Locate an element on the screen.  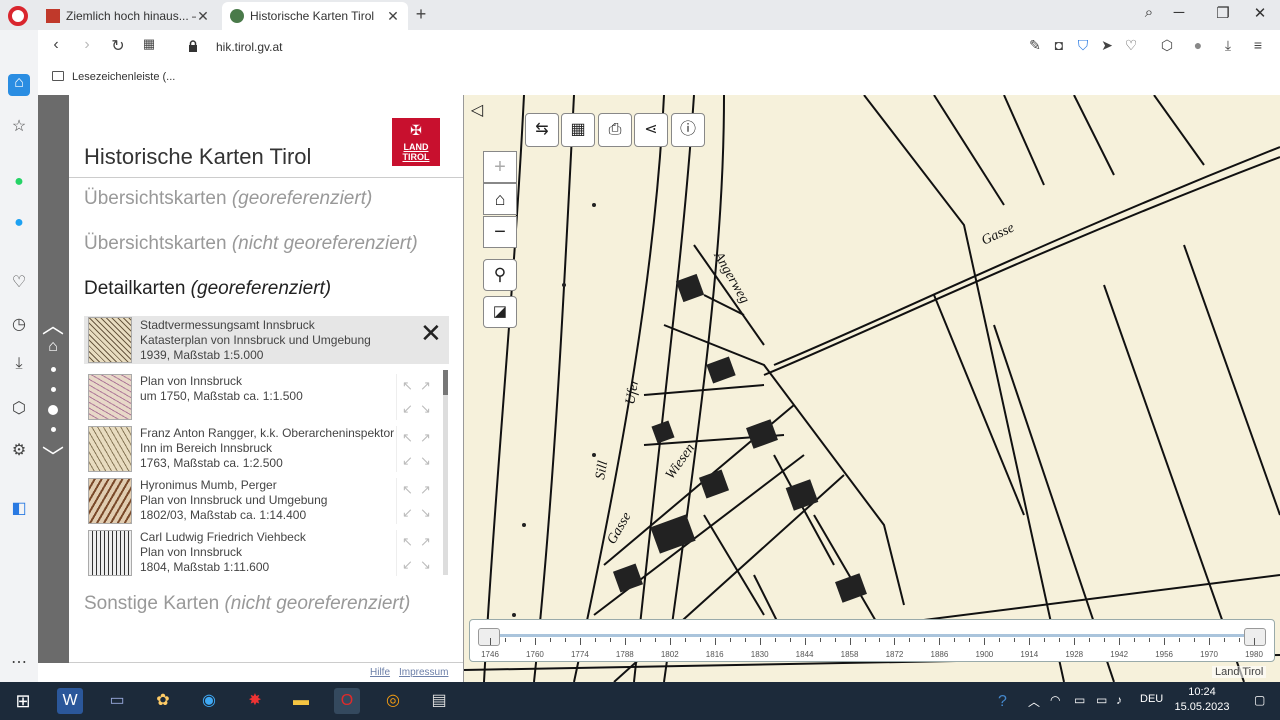
tray-chevron-icon: ︿ is located at coordinates (1034, 701).